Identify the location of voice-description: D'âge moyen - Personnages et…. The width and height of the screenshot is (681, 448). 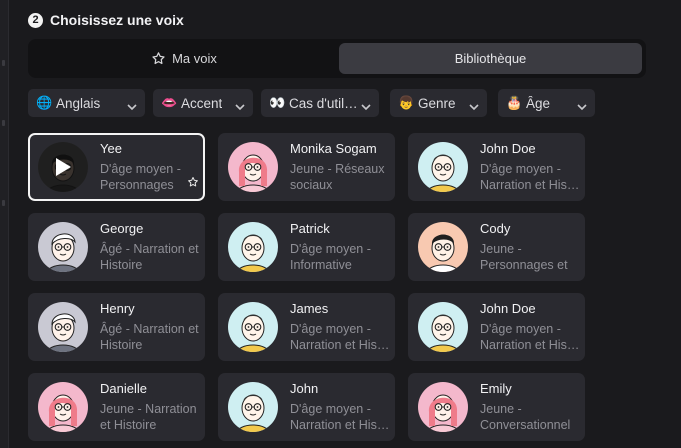
(140, 177).